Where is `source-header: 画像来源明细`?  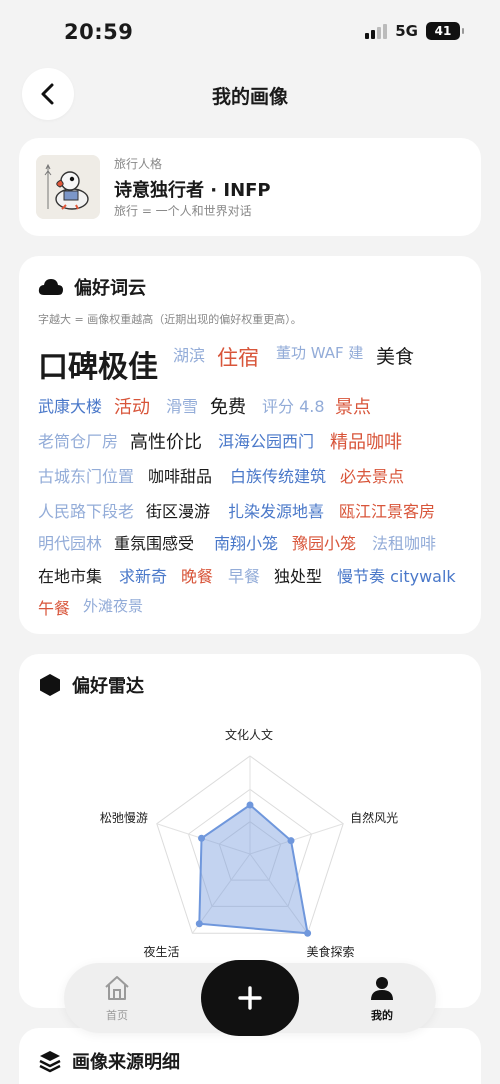 source-header: 画像来源明细 is located at coordinates (109, 1061).